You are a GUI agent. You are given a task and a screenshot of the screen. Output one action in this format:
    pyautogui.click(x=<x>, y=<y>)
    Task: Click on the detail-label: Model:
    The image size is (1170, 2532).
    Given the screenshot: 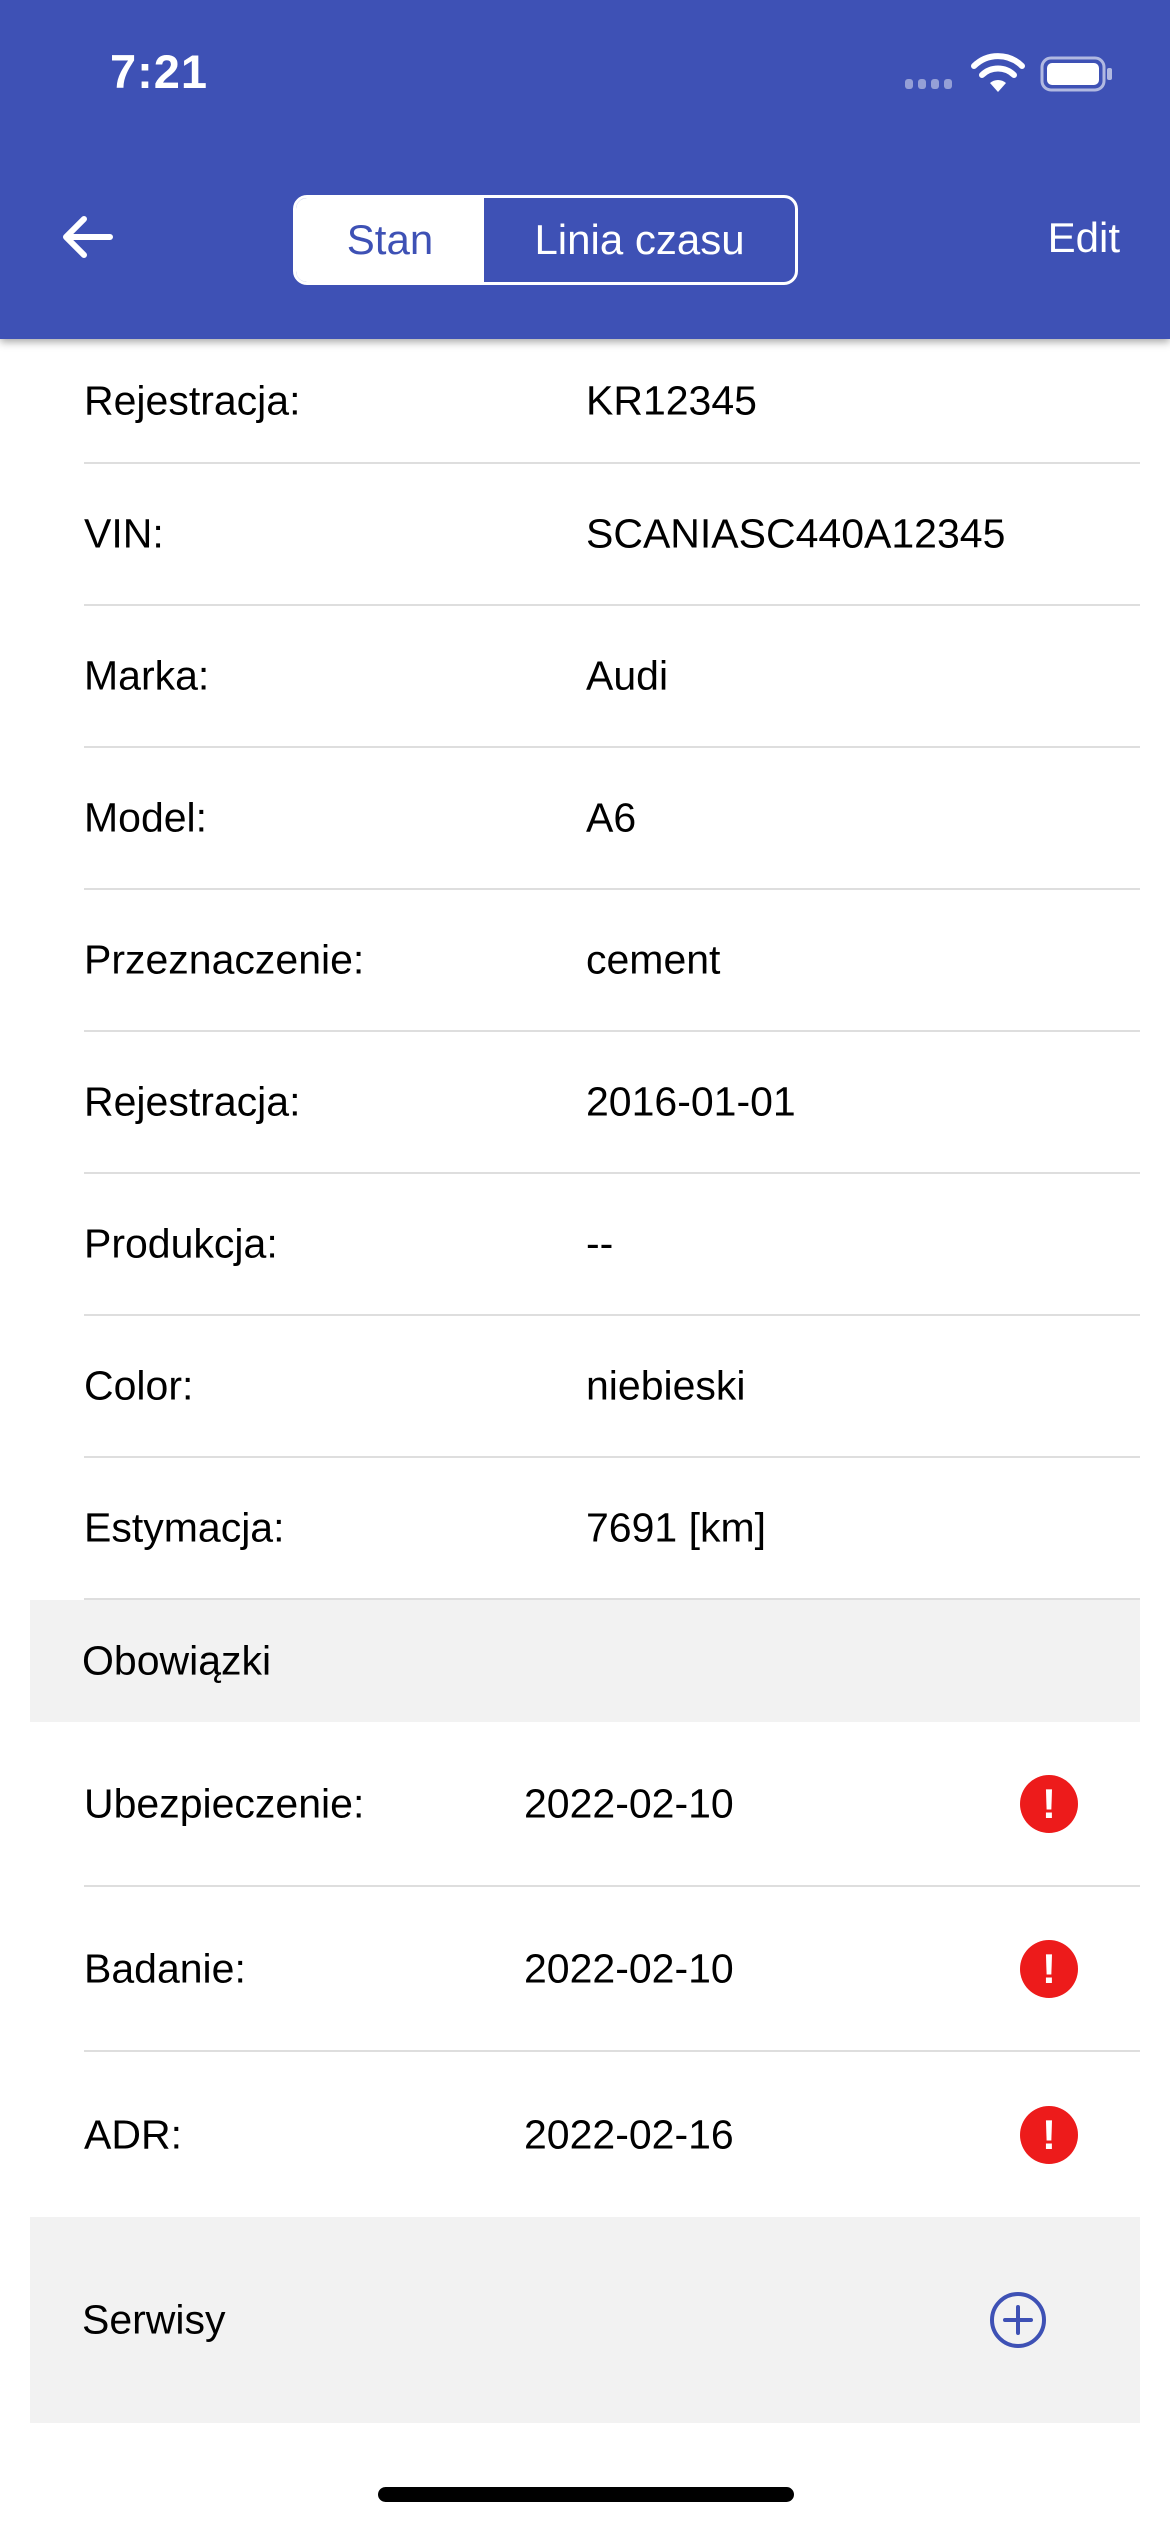 What is the action you would take?
    pyautogui.click(x=146, y=817)
    